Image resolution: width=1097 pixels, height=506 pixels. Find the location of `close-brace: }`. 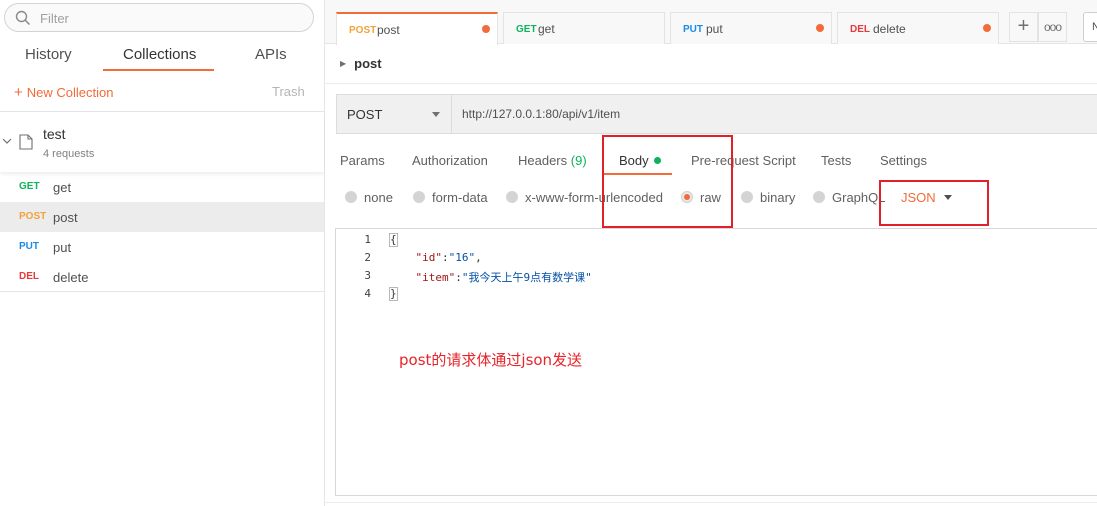

close-brace: } is located at coordinates (393, 294).